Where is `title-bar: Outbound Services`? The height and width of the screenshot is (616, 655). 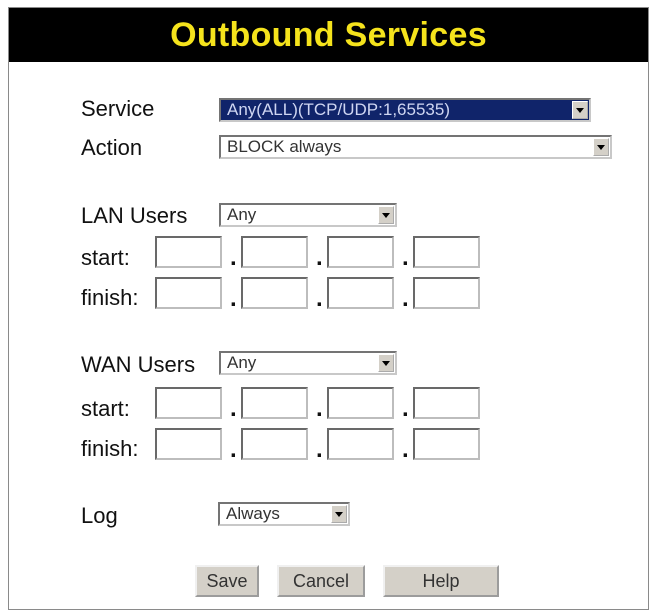 title-bar: Outbound Services is located at coordinates (328, 35).